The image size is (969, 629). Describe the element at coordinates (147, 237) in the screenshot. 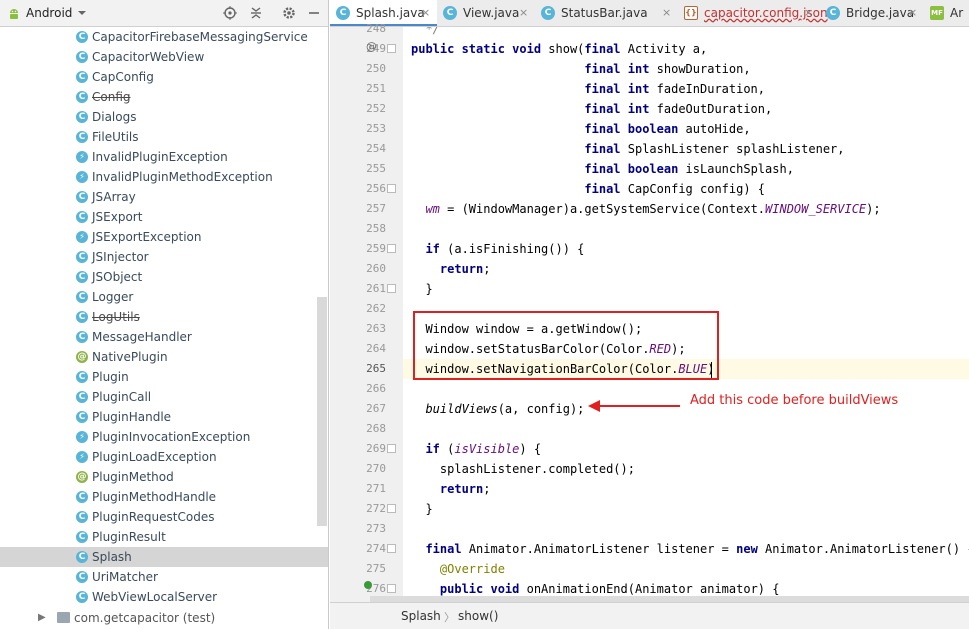

I see `tree-item-label: JSExportException` at that location.